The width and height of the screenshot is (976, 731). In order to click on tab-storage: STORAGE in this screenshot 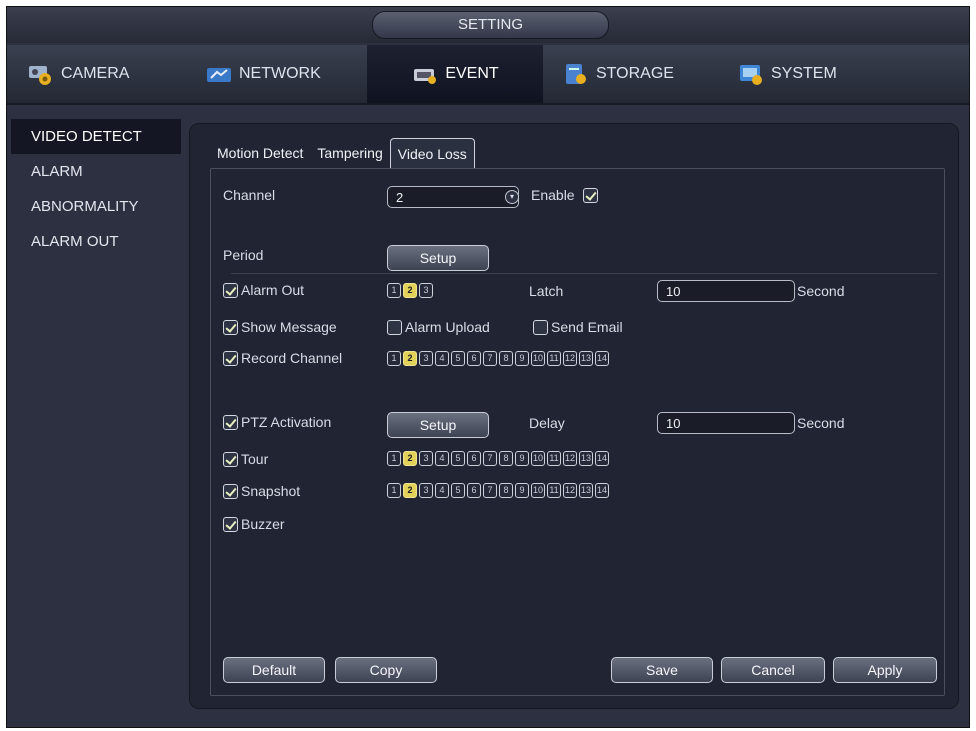, I will do `click(647, 74)`.